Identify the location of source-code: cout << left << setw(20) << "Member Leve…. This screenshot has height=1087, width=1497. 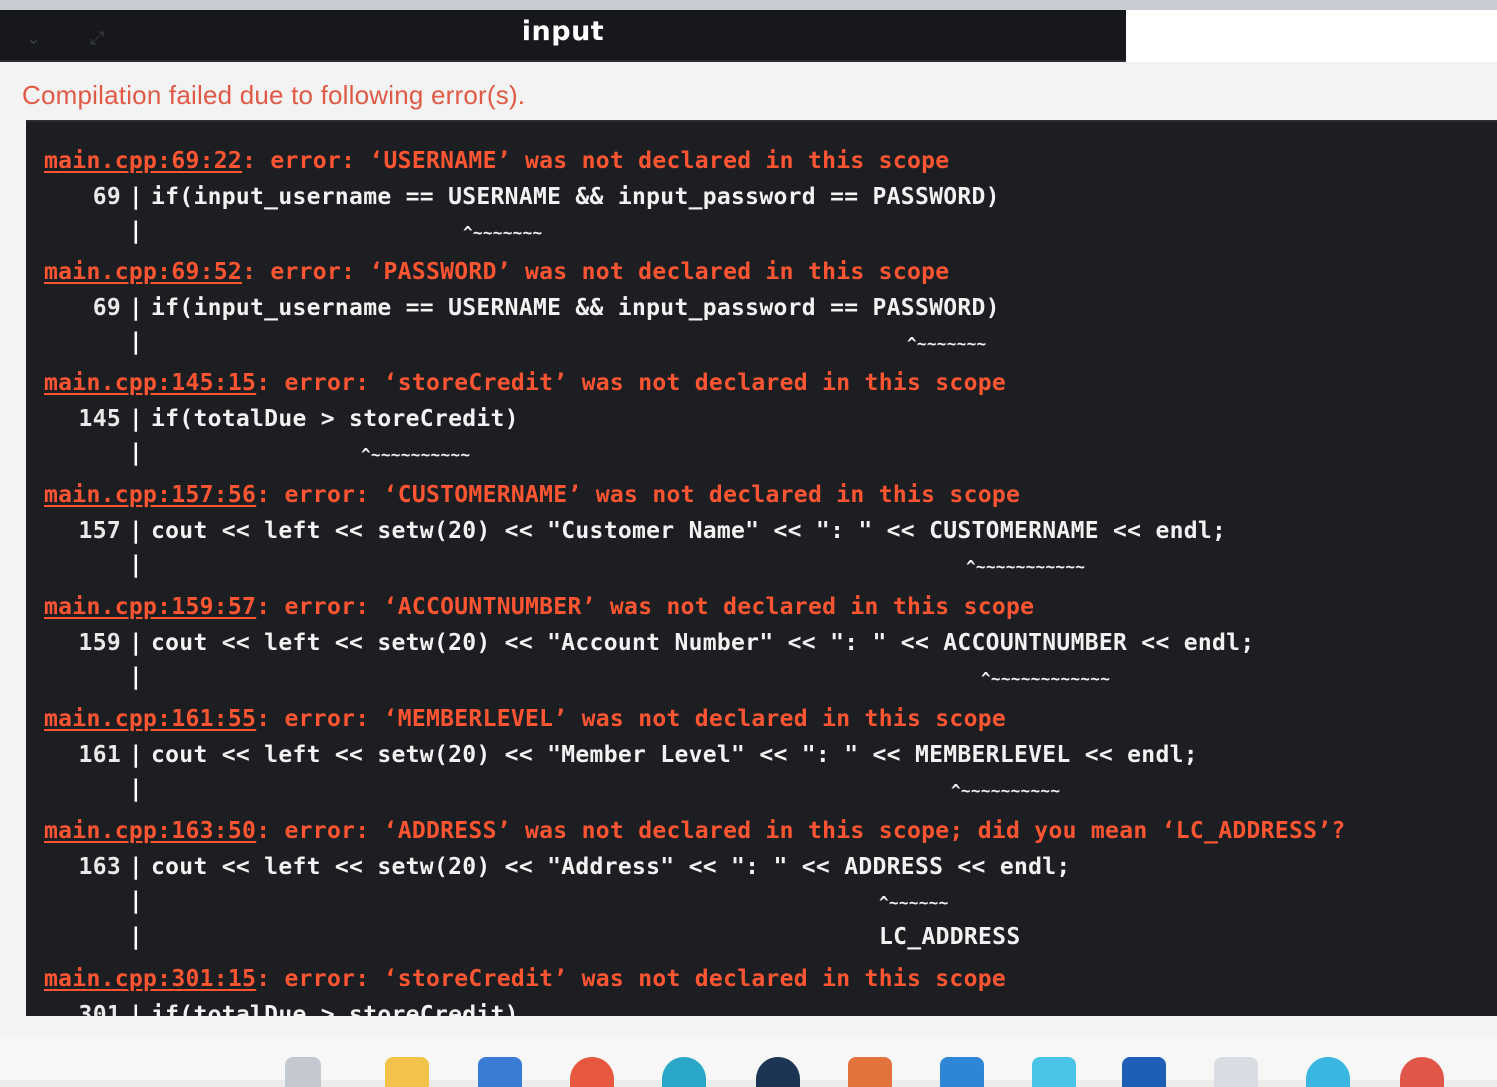
(674, 755).